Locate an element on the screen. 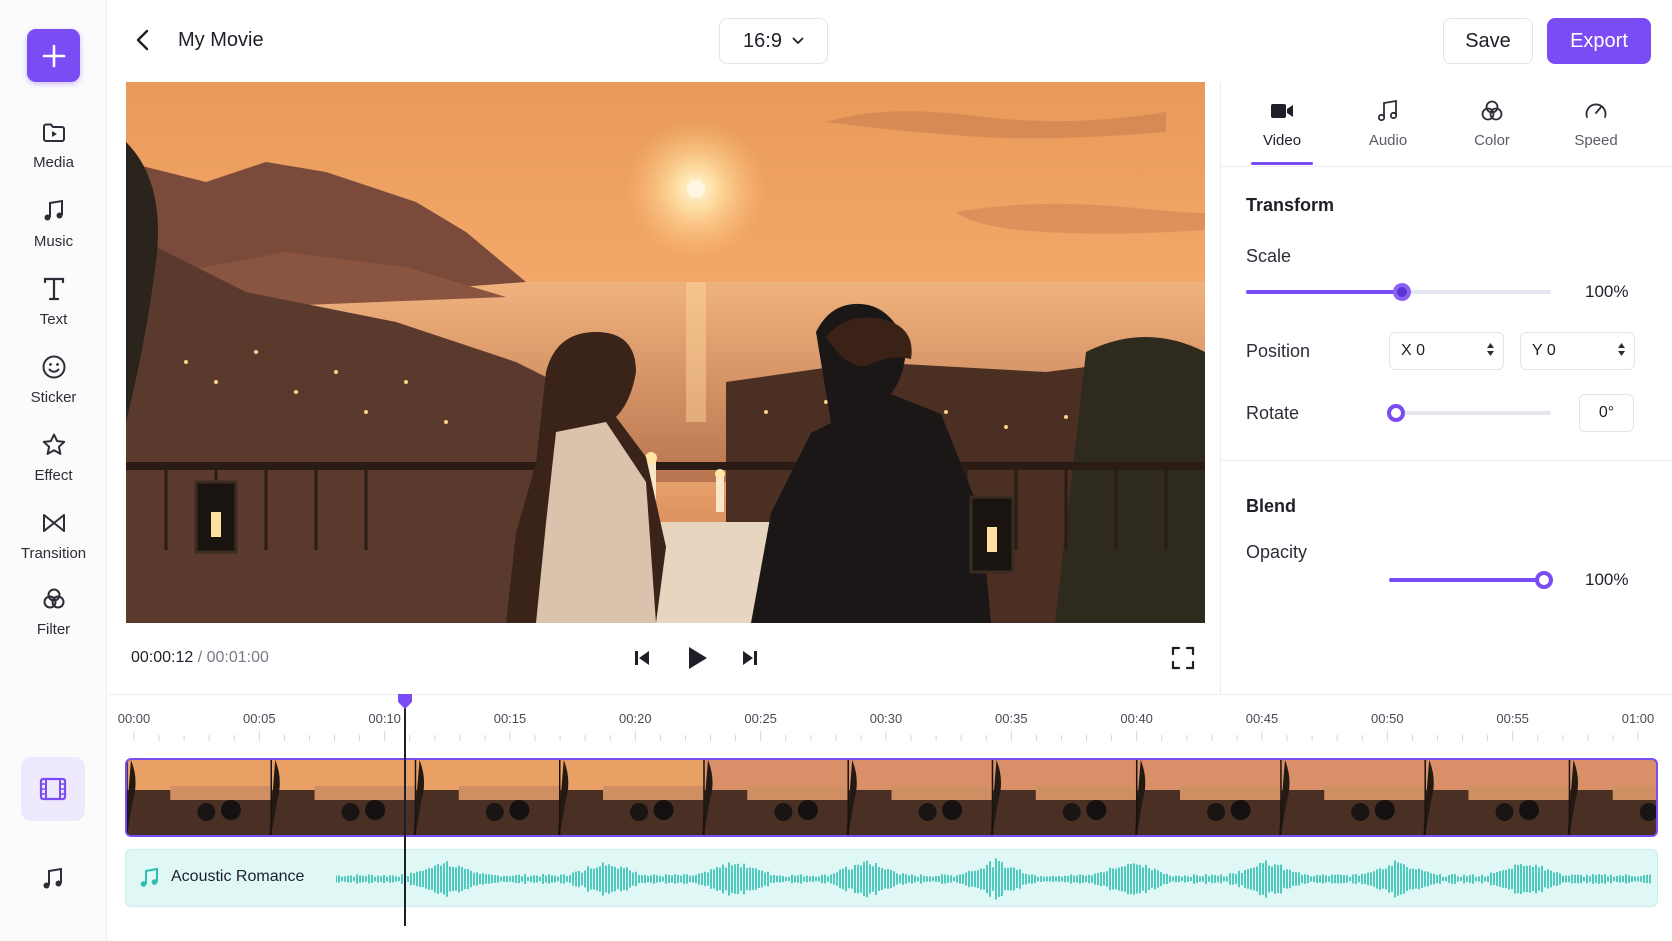 The width and height of the screenshot is (1672, 941). skip-back-button is located at coordinates (642, 658).